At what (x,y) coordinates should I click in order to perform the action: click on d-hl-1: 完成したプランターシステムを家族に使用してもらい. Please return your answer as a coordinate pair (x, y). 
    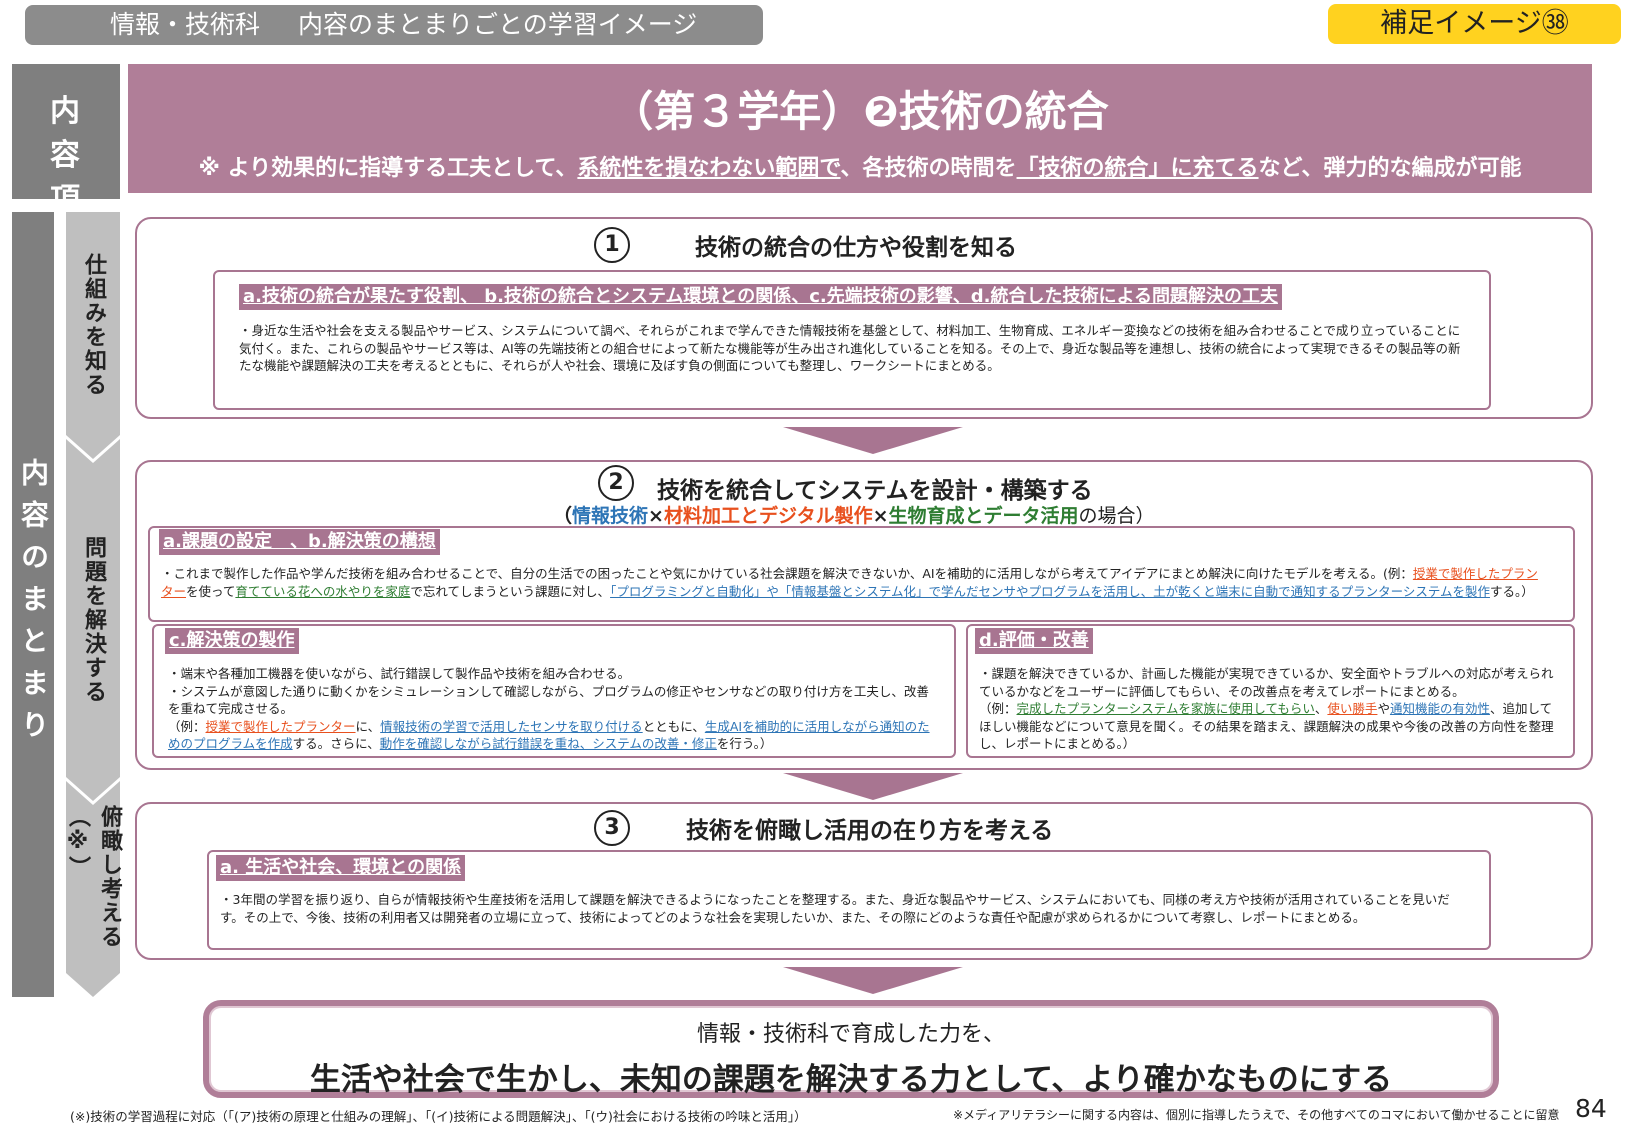
    Looking at the image, I should click on (1165, 708).